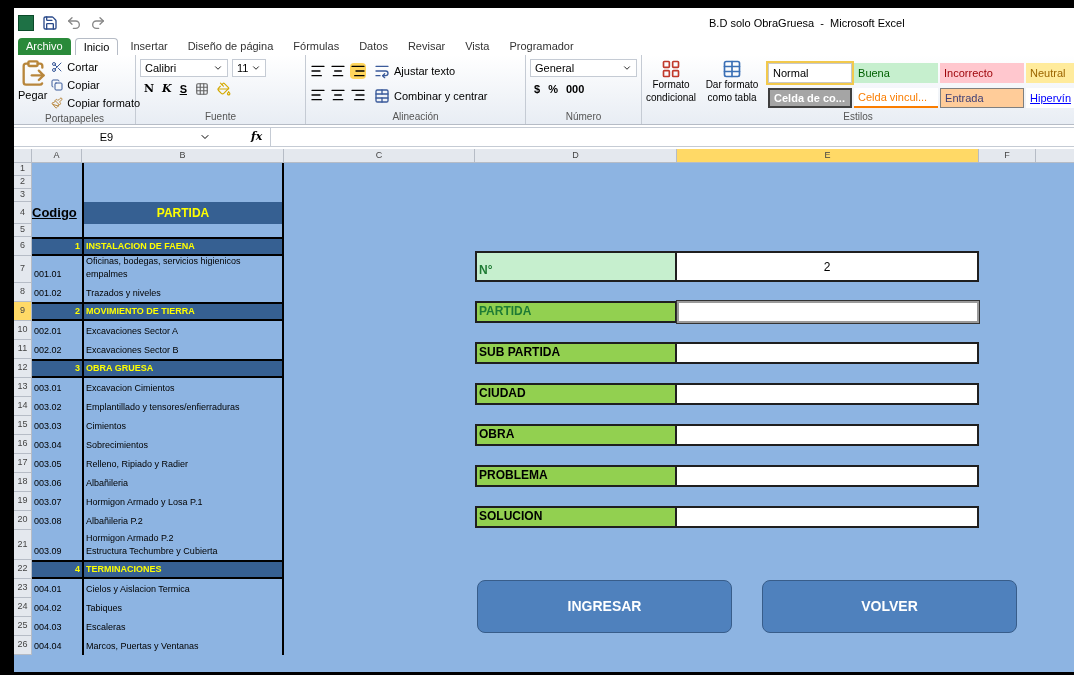  What do you see at coordinates (142, 646) in the screenshot?
I see `partida-cell: Marcos, Puertas y Ventanas` at bounding box center [142, 646].